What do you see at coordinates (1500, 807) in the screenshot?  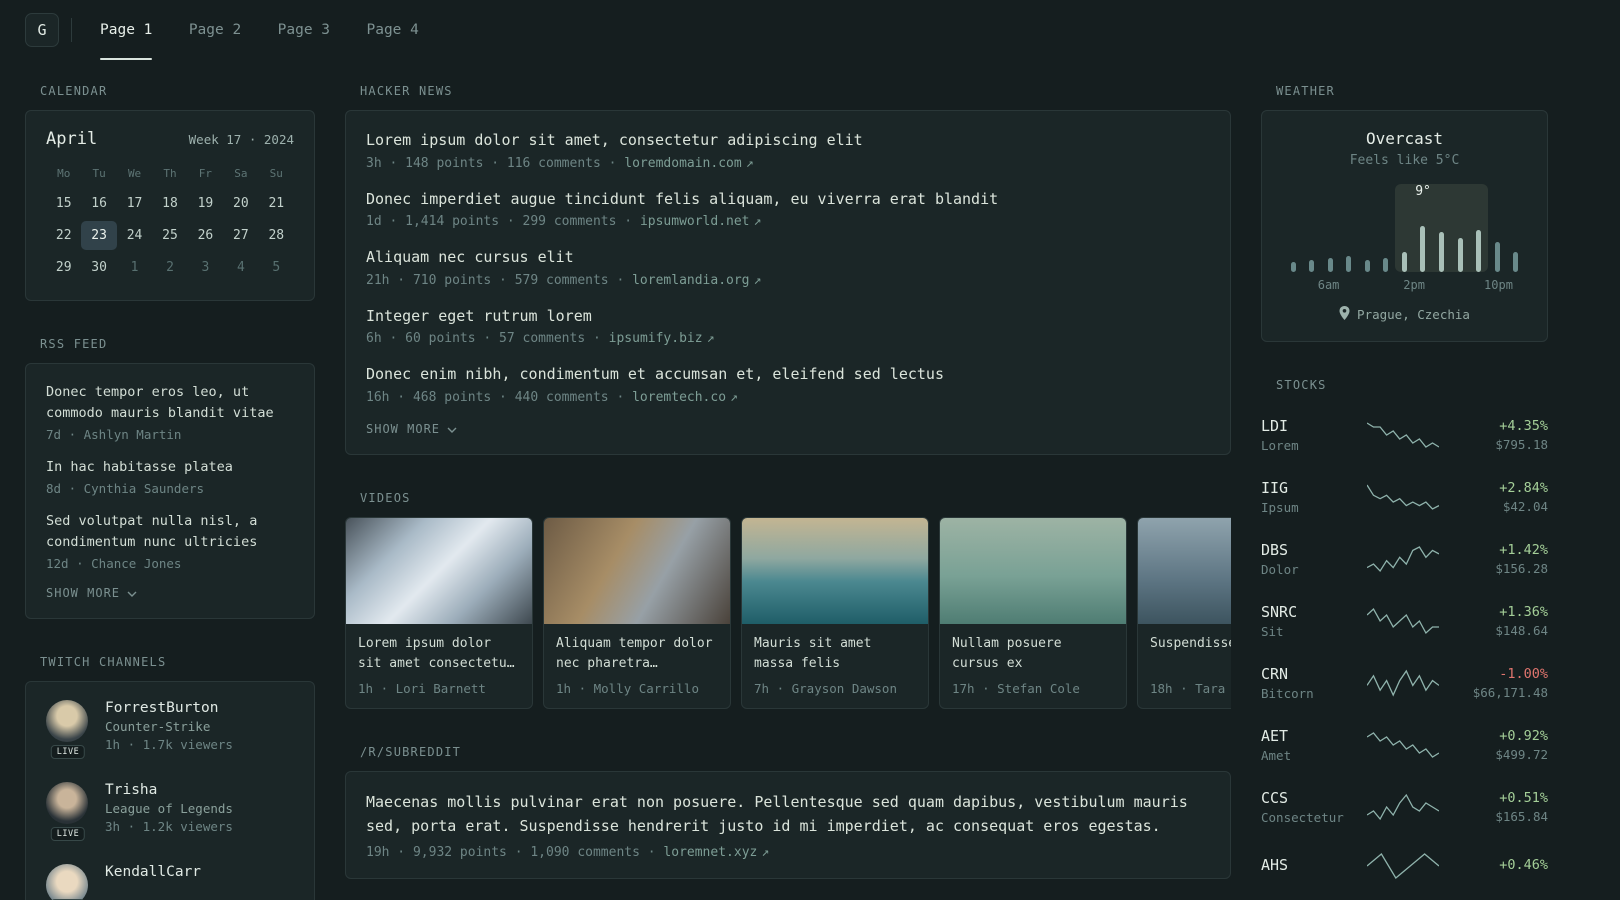 I see `stock-right: +0.51% $165.84` at bounding box center [1500, 807].